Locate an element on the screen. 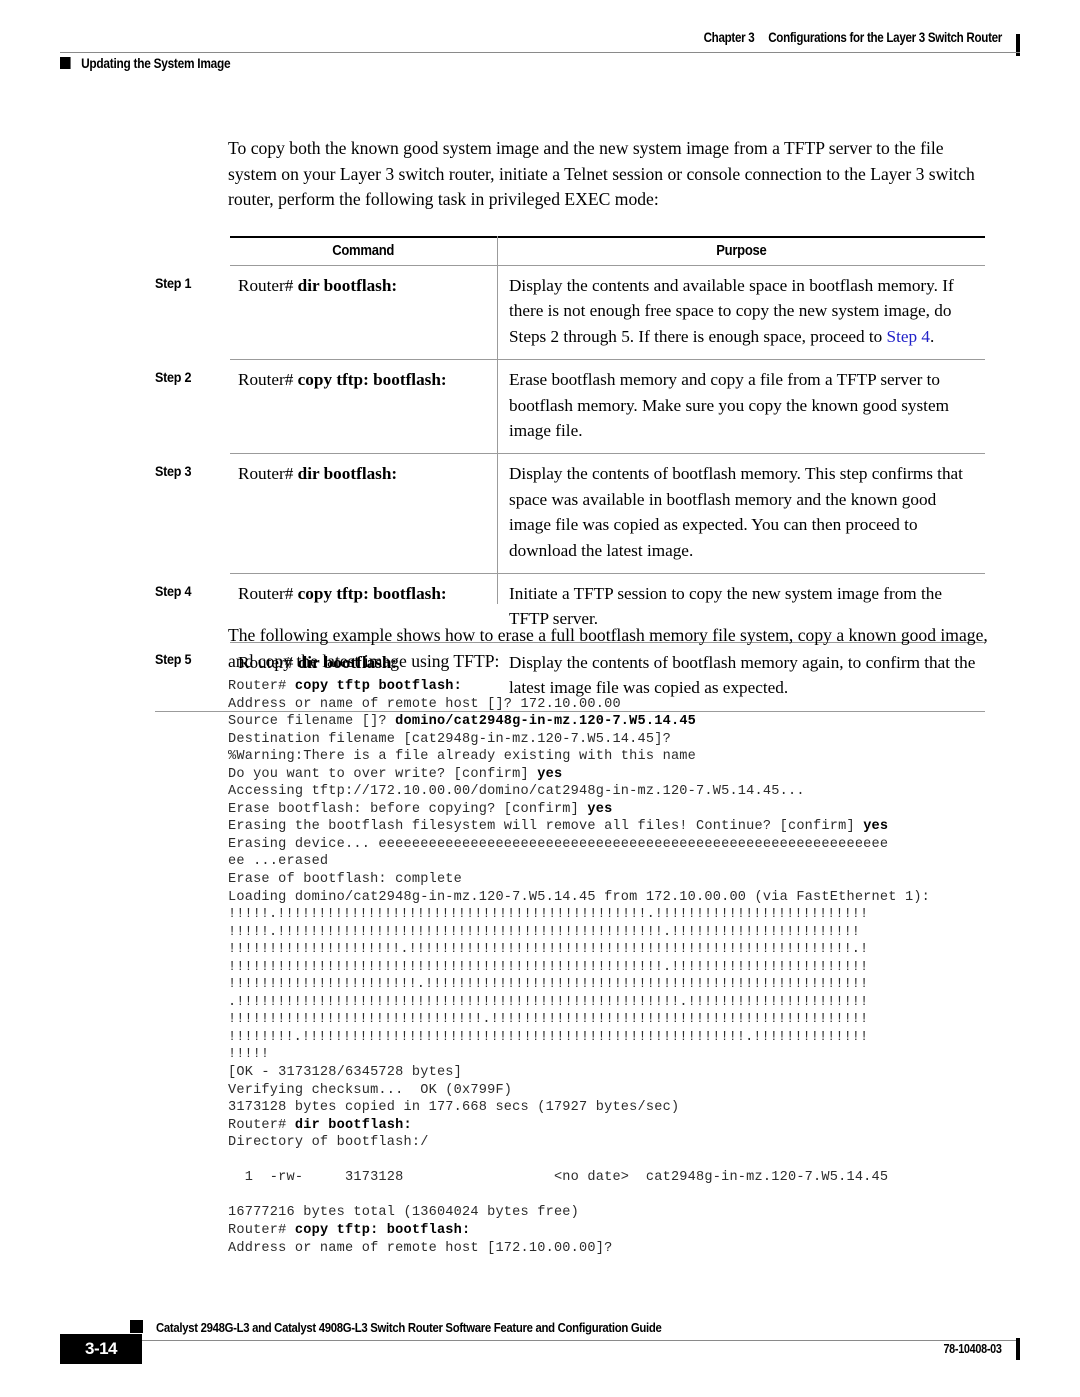  code-text: Directory of bootflash:/ is located at coordinates (328, 1143).